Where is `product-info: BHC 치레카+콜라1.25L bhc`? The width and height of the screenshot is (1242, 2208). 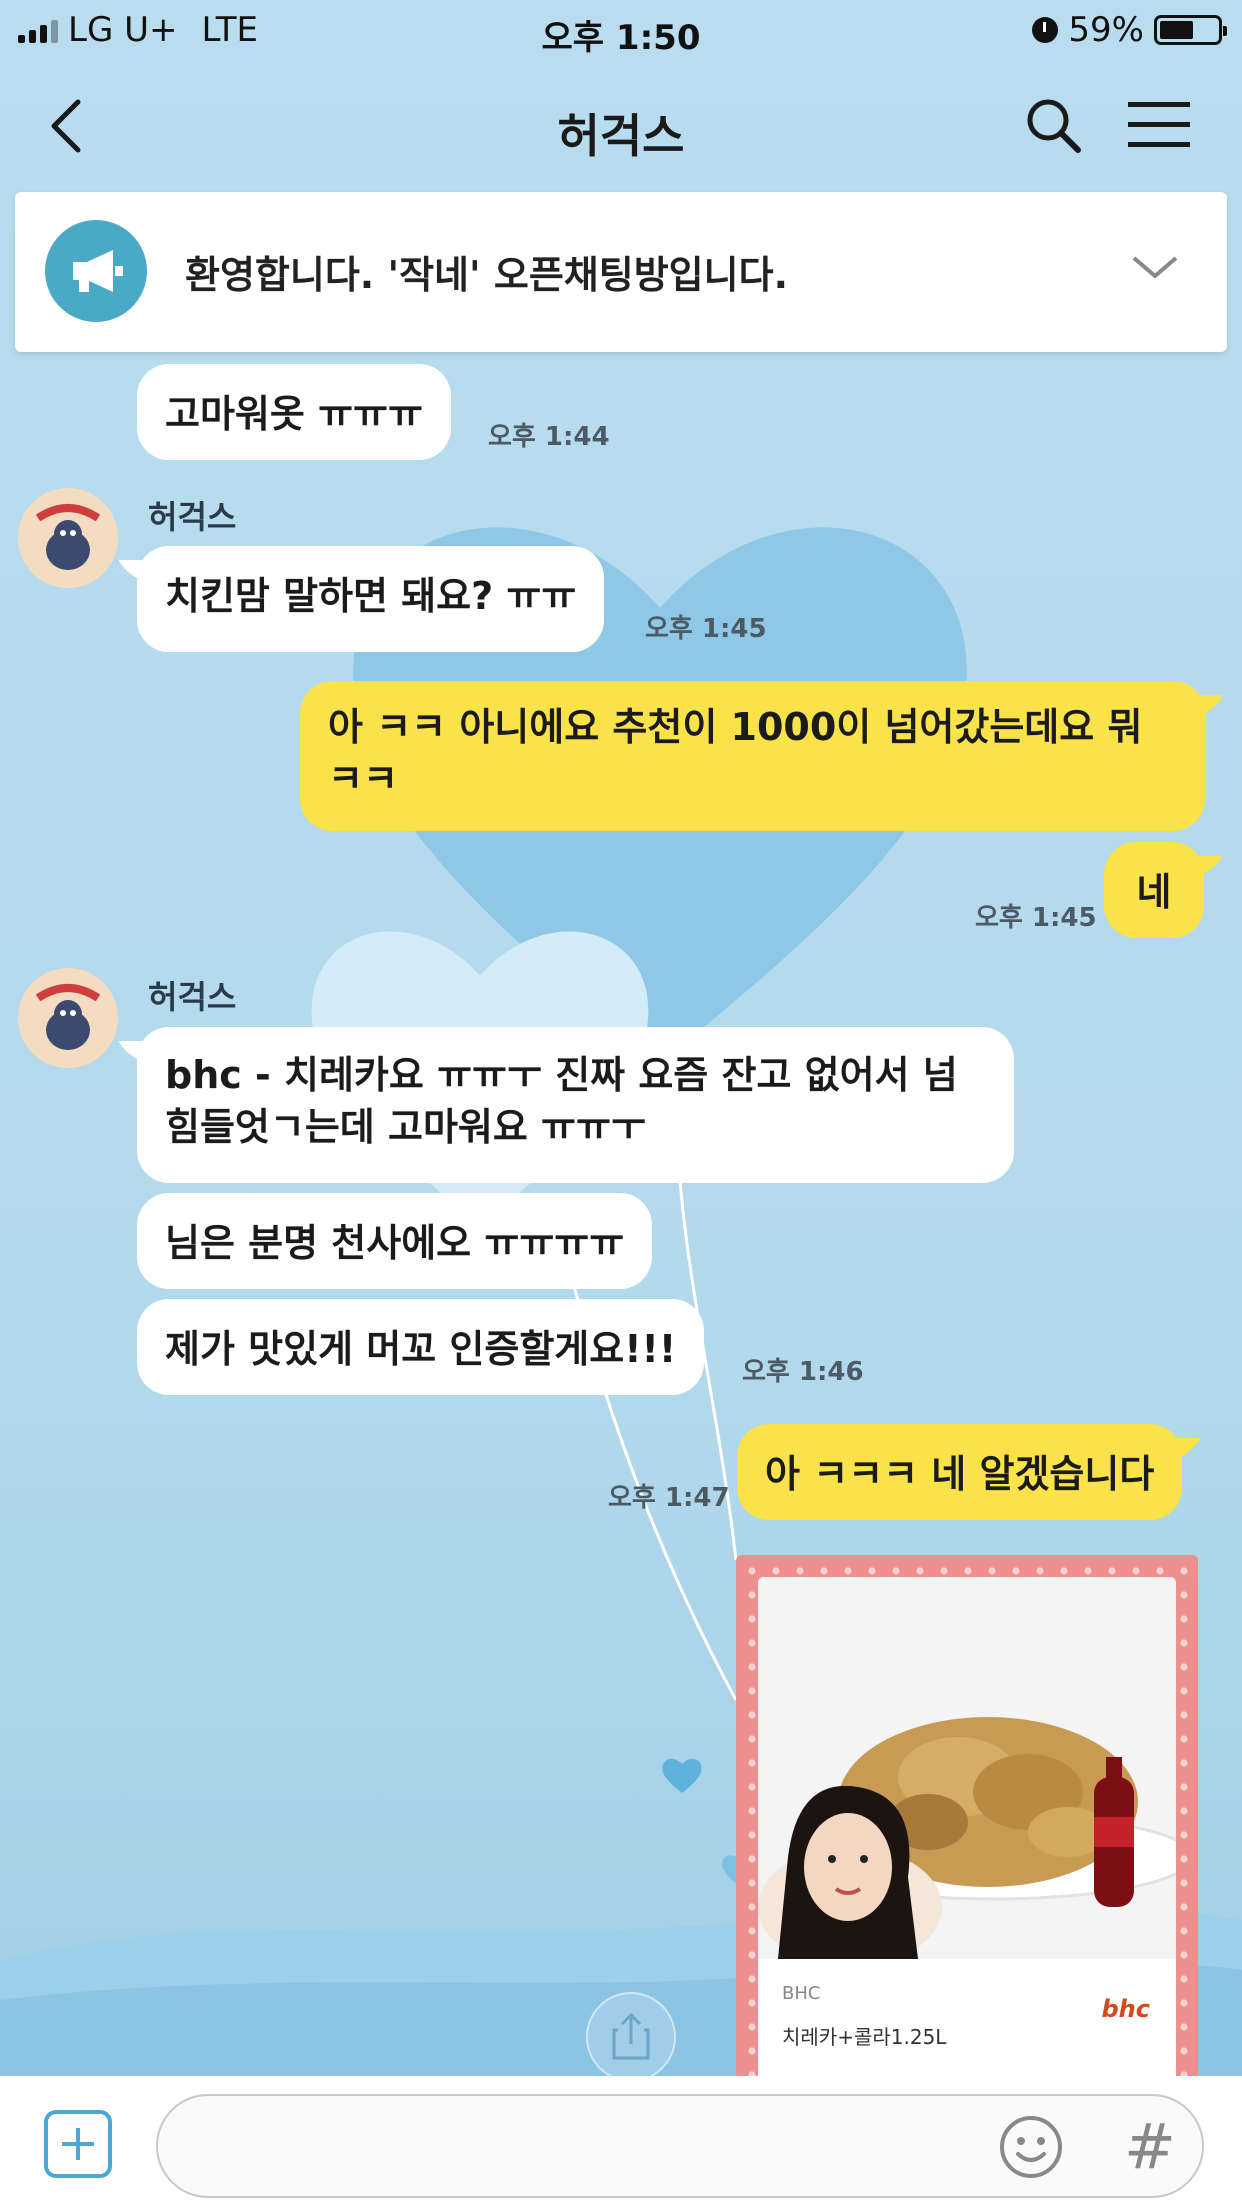
product-info: BHC 치레카+콜라1.25L bhc is located at coordinates (967, 2022).